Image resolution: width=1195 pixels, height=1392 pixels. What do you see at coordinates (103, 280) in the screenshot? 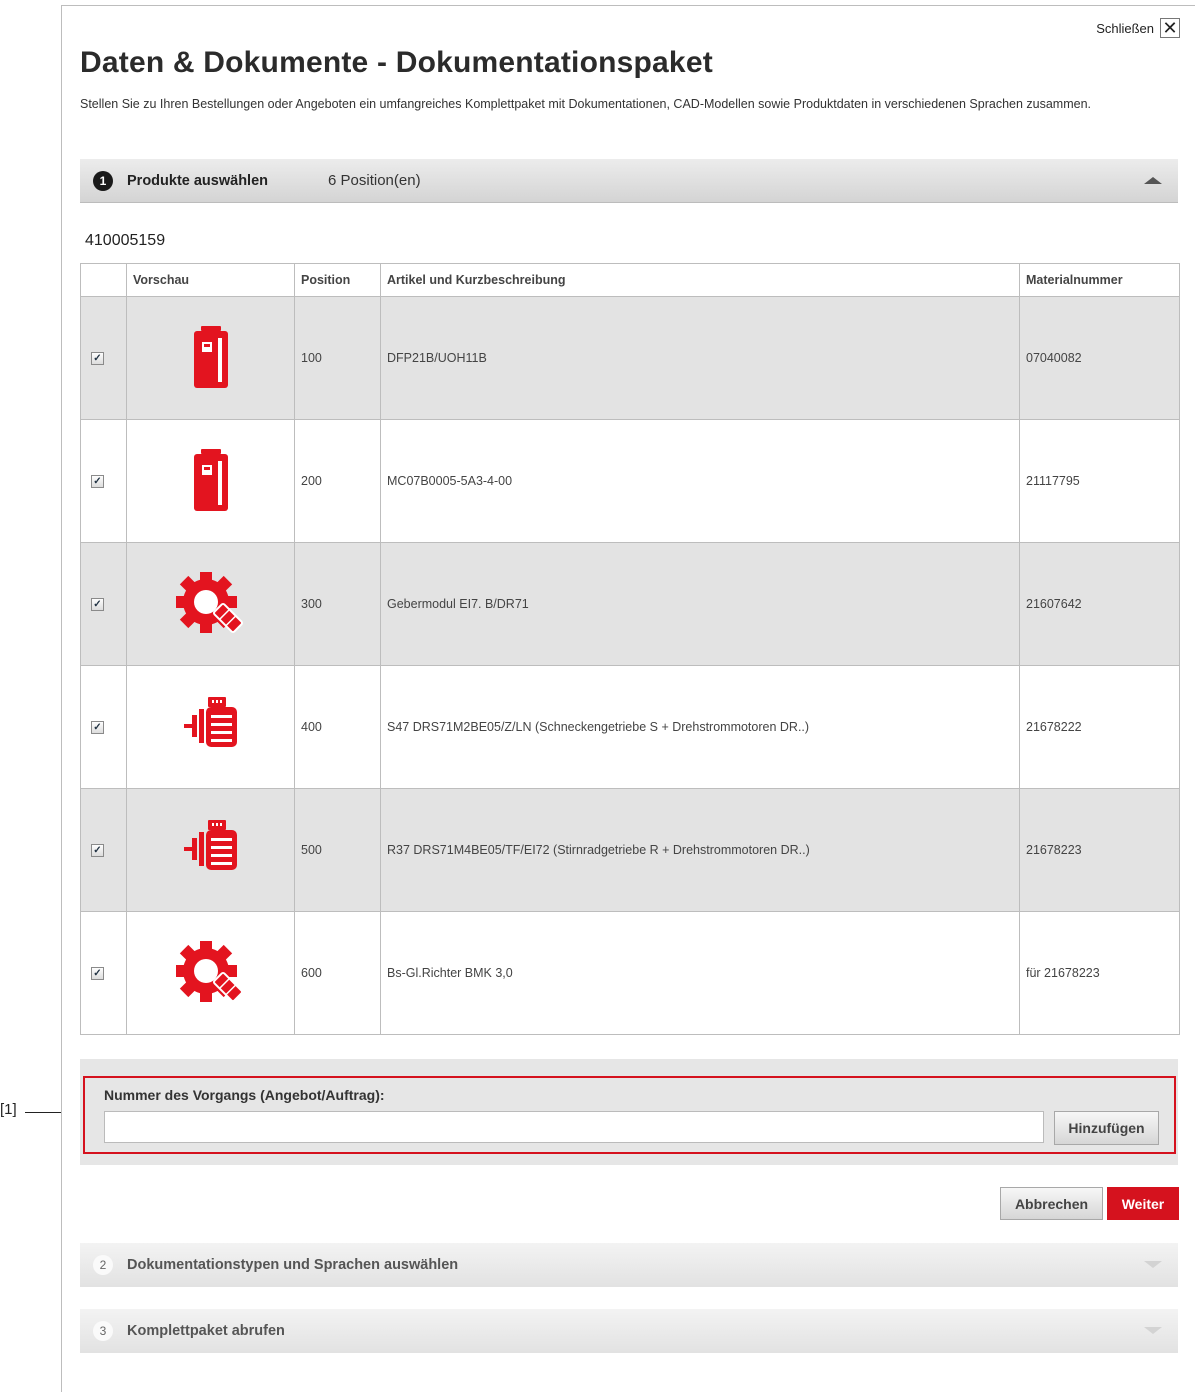
I see `column-header-select` at bounding box center [103, 280].